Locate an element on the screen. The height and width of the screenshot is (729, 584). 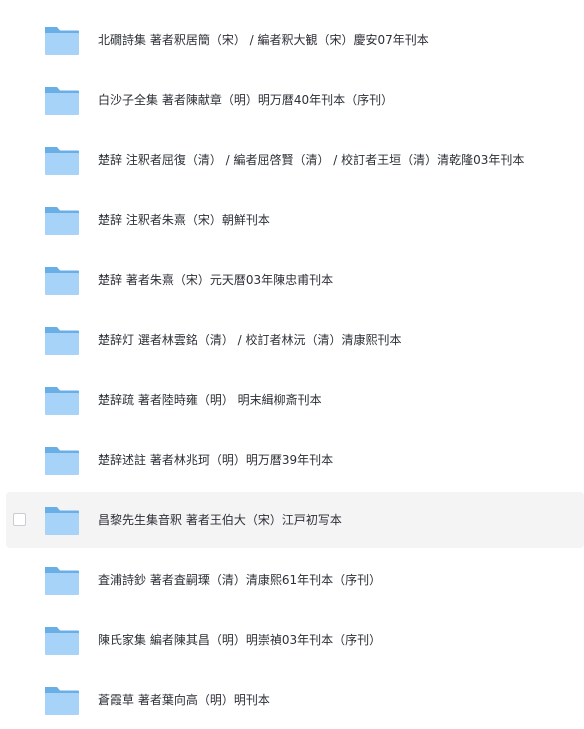
file-name: 蒼霞草 著者葉向高（明）明刊本 is located at coordinates (184, 700).